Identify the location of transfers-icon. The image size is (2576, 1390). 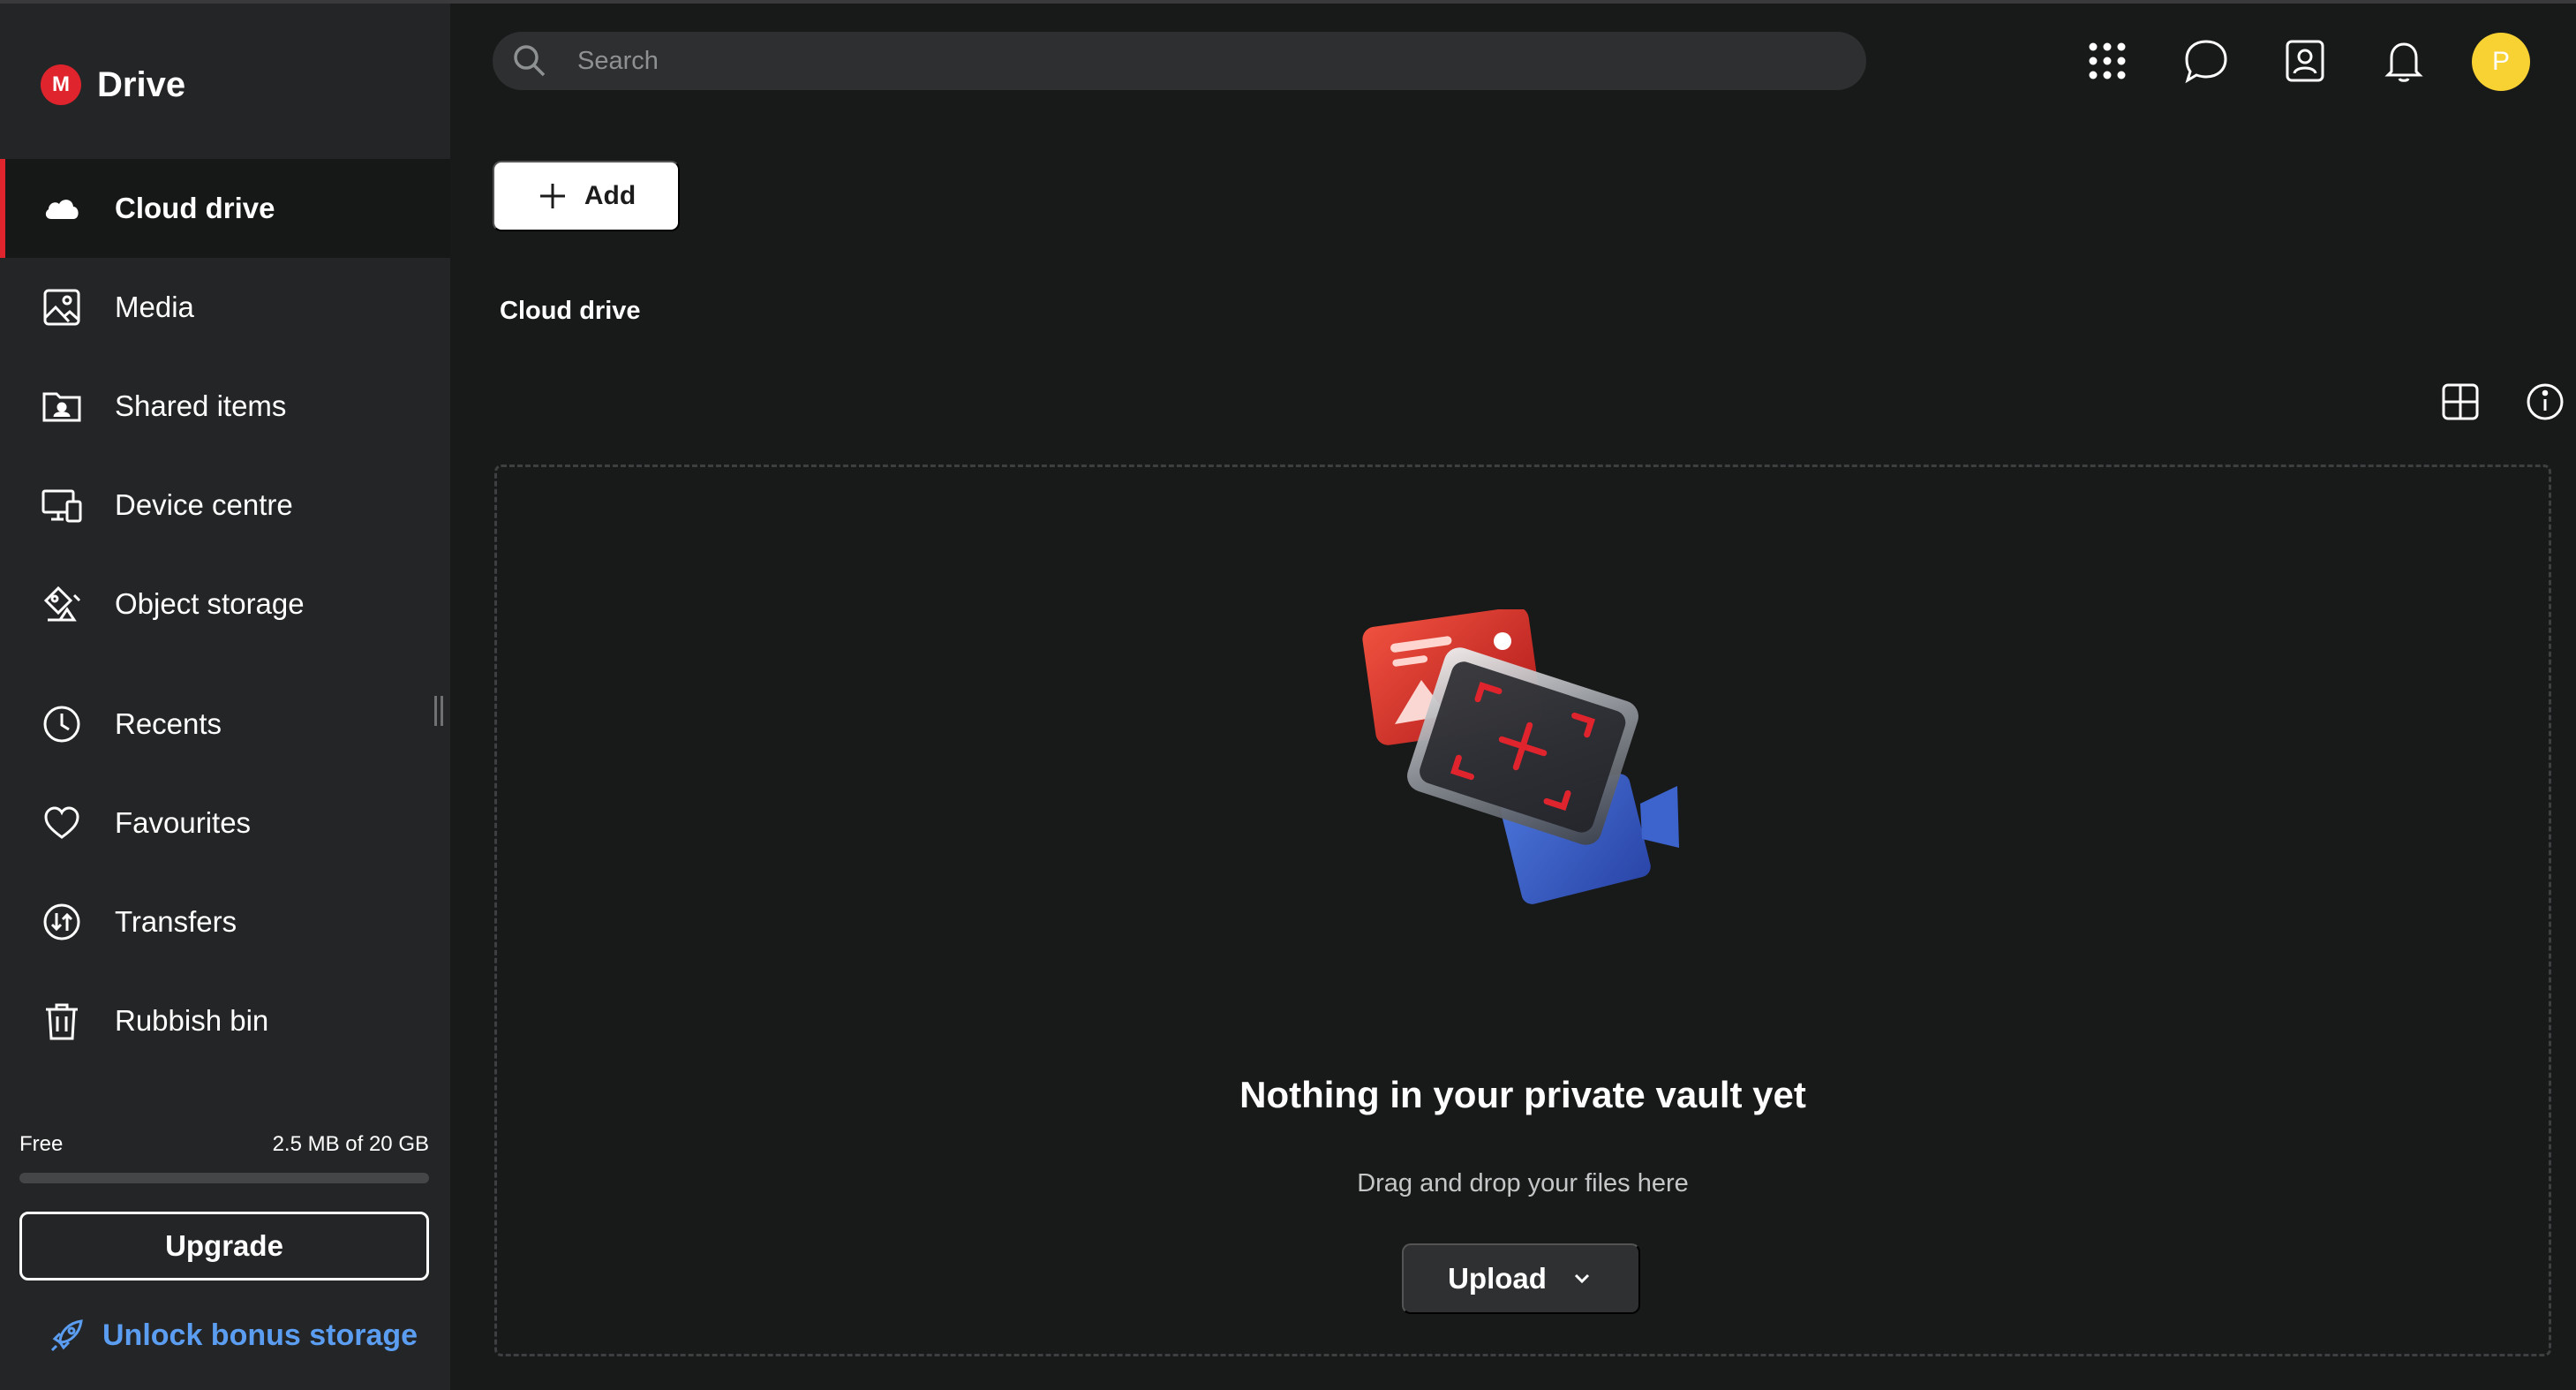
(62, 922).